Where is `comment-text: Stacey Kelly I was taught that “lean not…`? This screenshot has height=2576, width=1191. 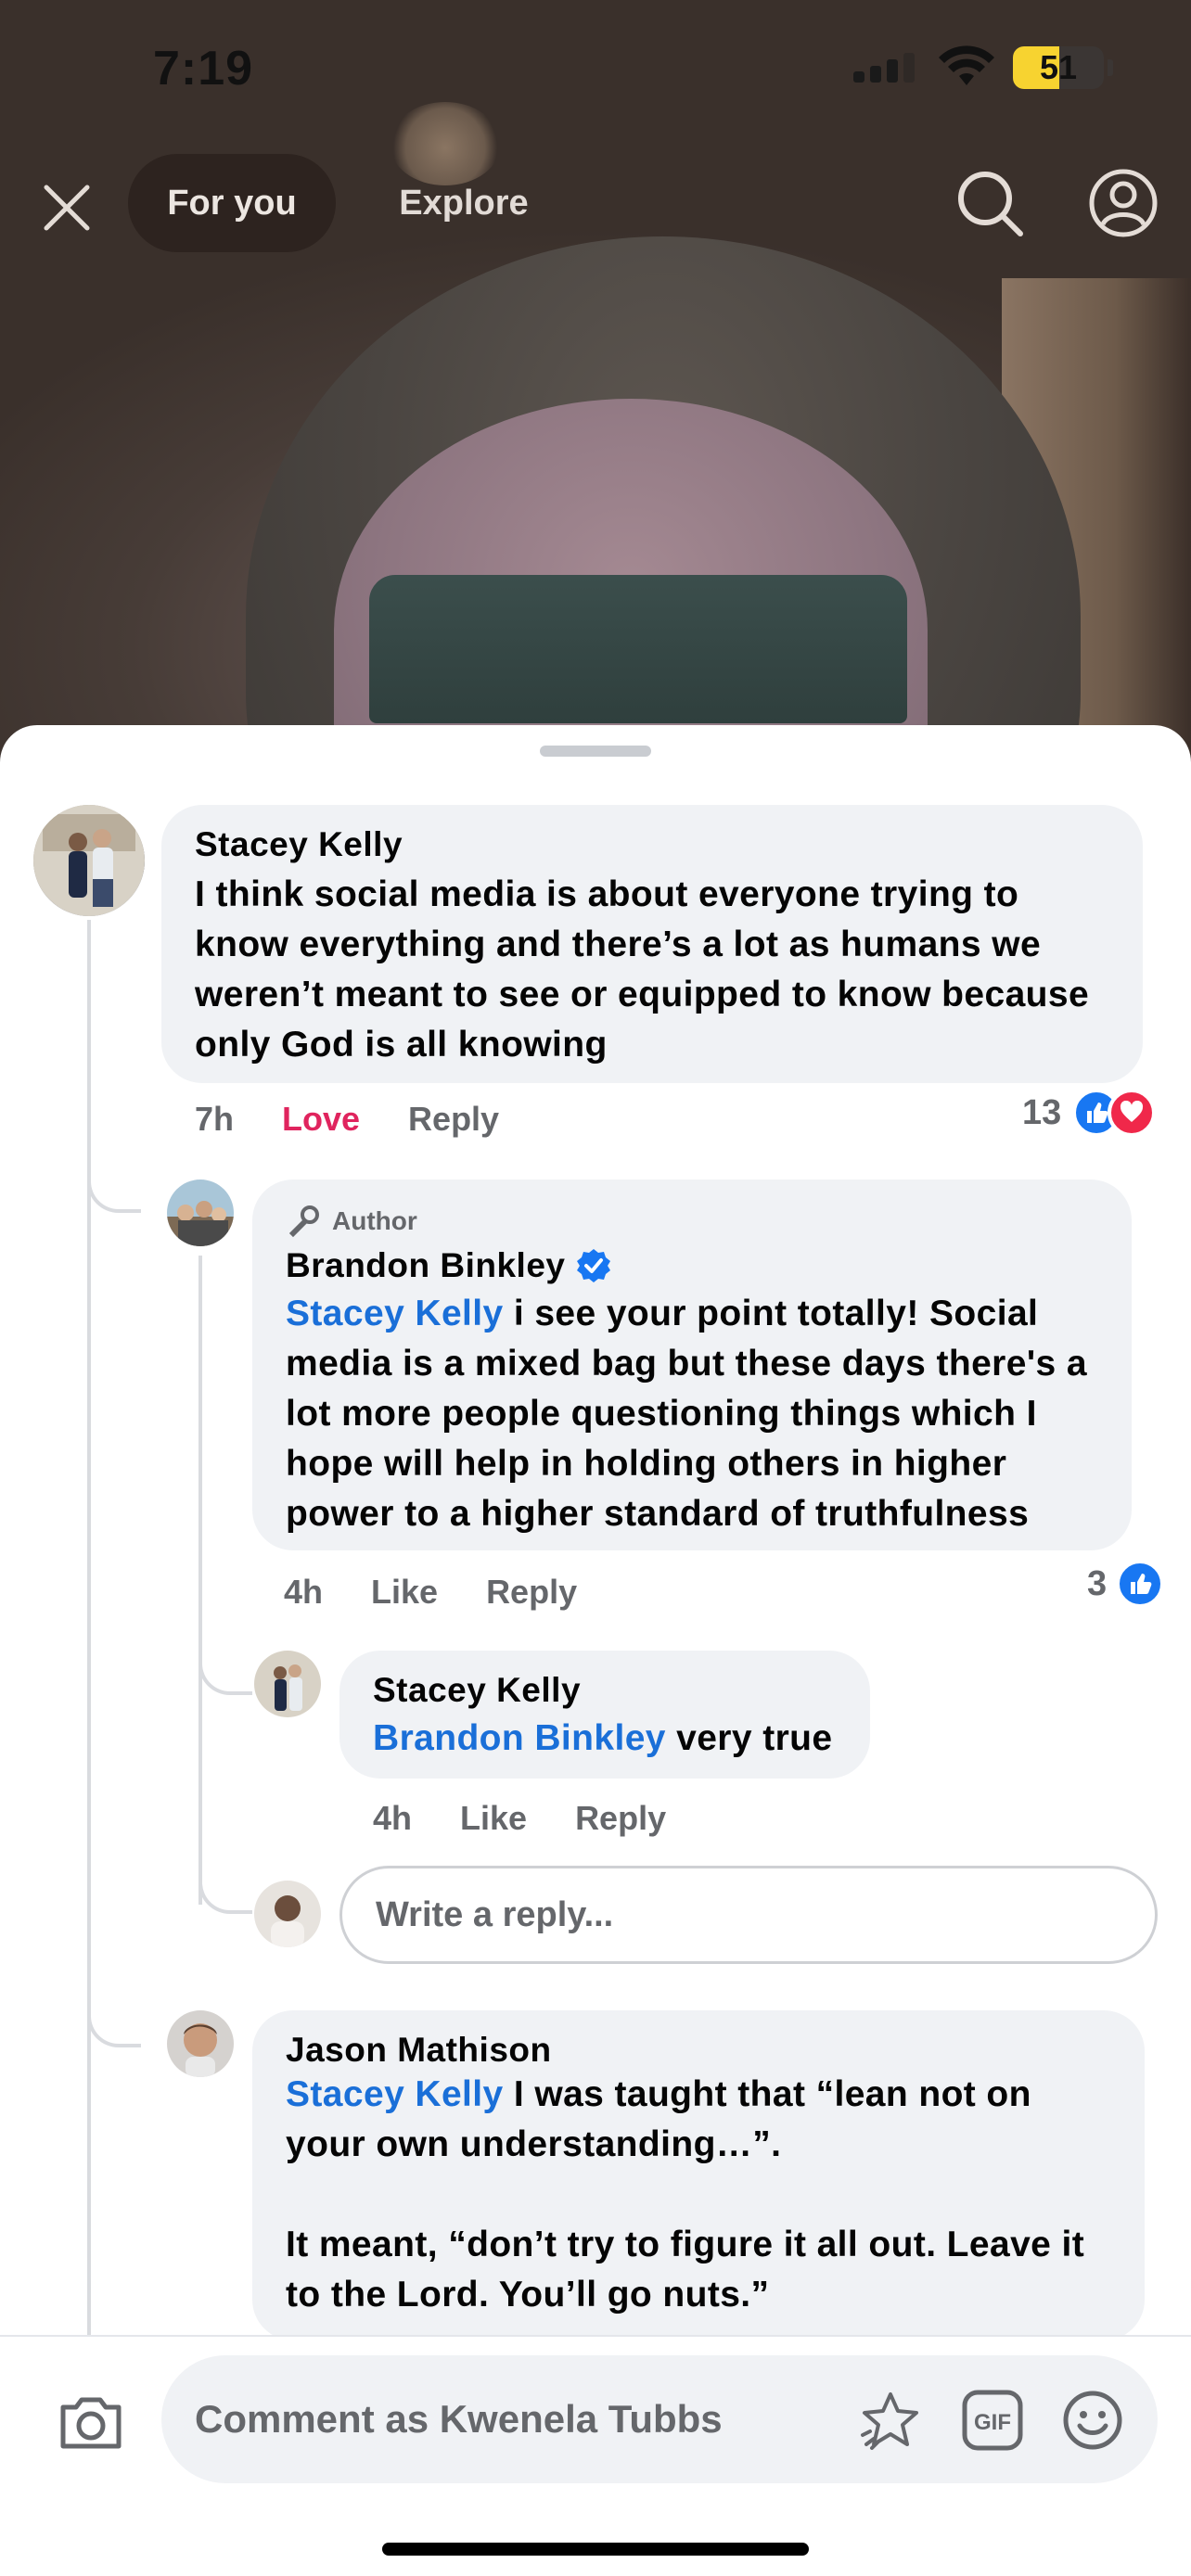
comment-text: Stacey Kelly I was taught that “lean not… is located at coordinates (712, 2195).